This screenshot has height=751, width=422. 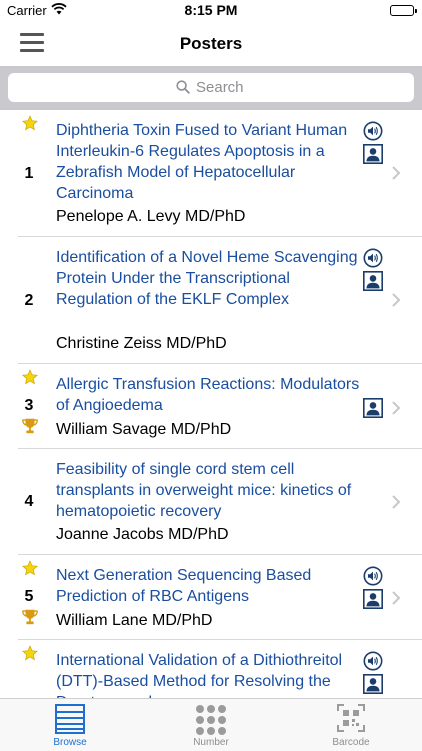 I want to click on navigation-bar: Posters, so click(x=211, y=44).